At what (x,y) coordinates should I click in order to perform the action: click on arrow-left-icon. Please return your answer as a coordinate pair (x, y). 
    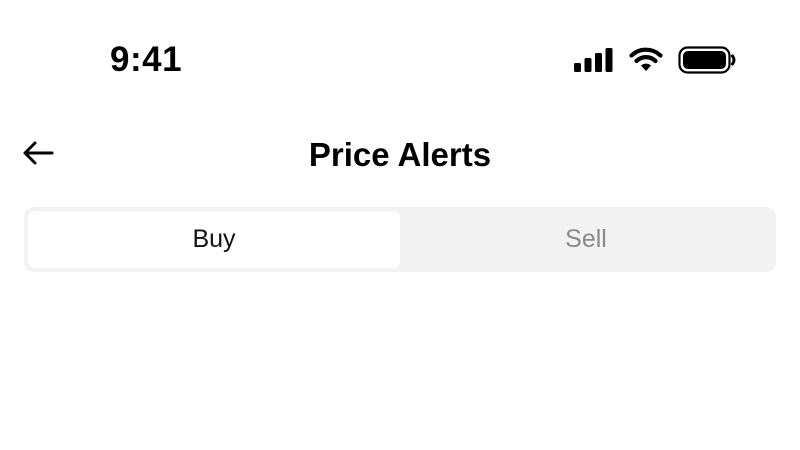
    Looking at the image, I should click on (38, 155).